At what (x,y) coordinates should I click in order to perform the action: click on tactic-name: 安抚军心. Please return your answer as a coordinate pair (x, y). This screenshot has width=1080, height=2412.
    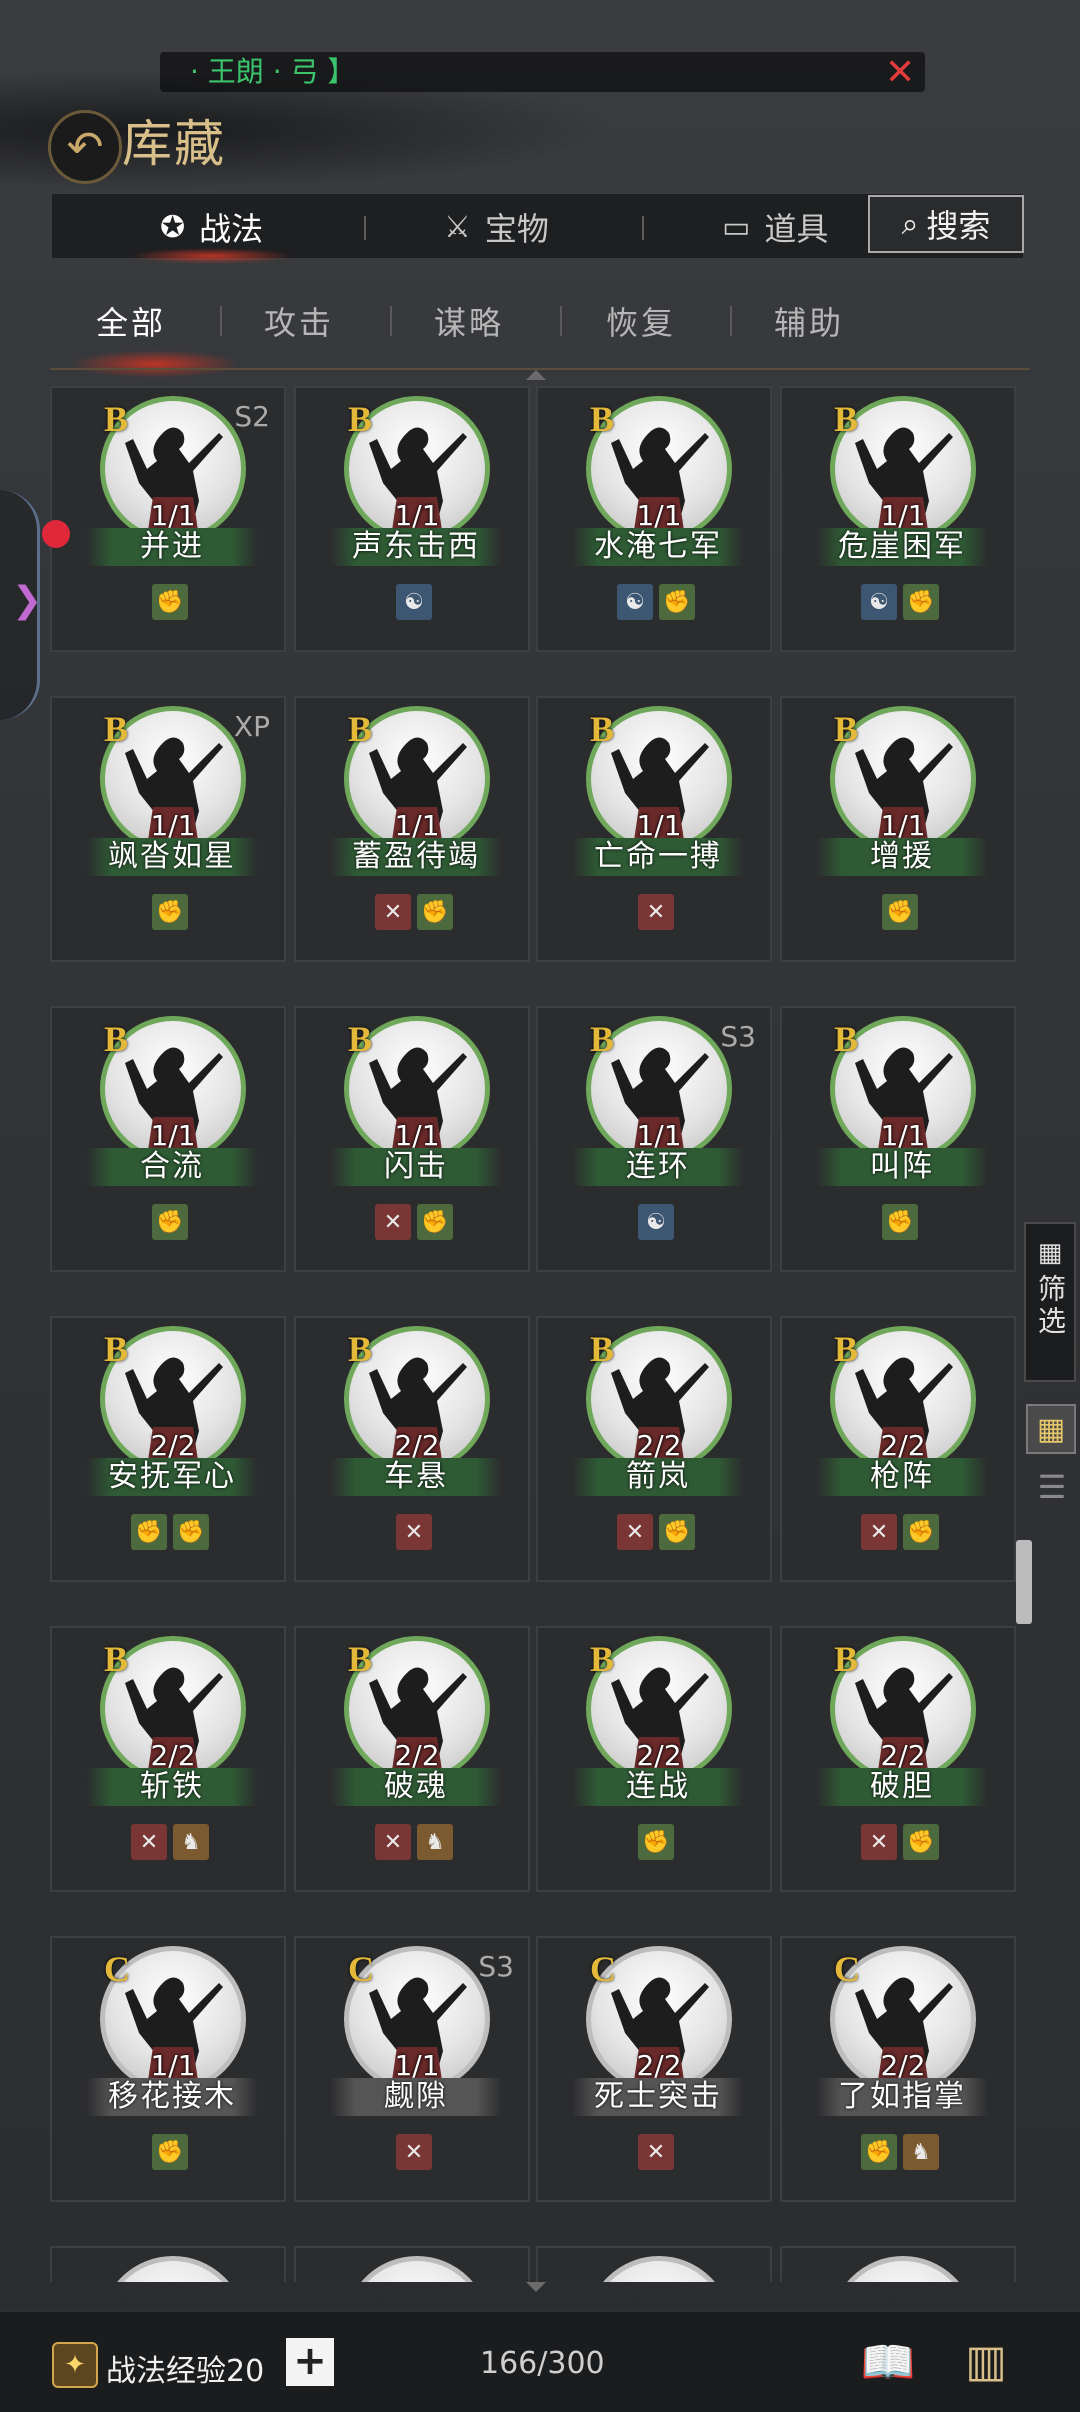
    Looking at the image, I should click on (172, 1477).